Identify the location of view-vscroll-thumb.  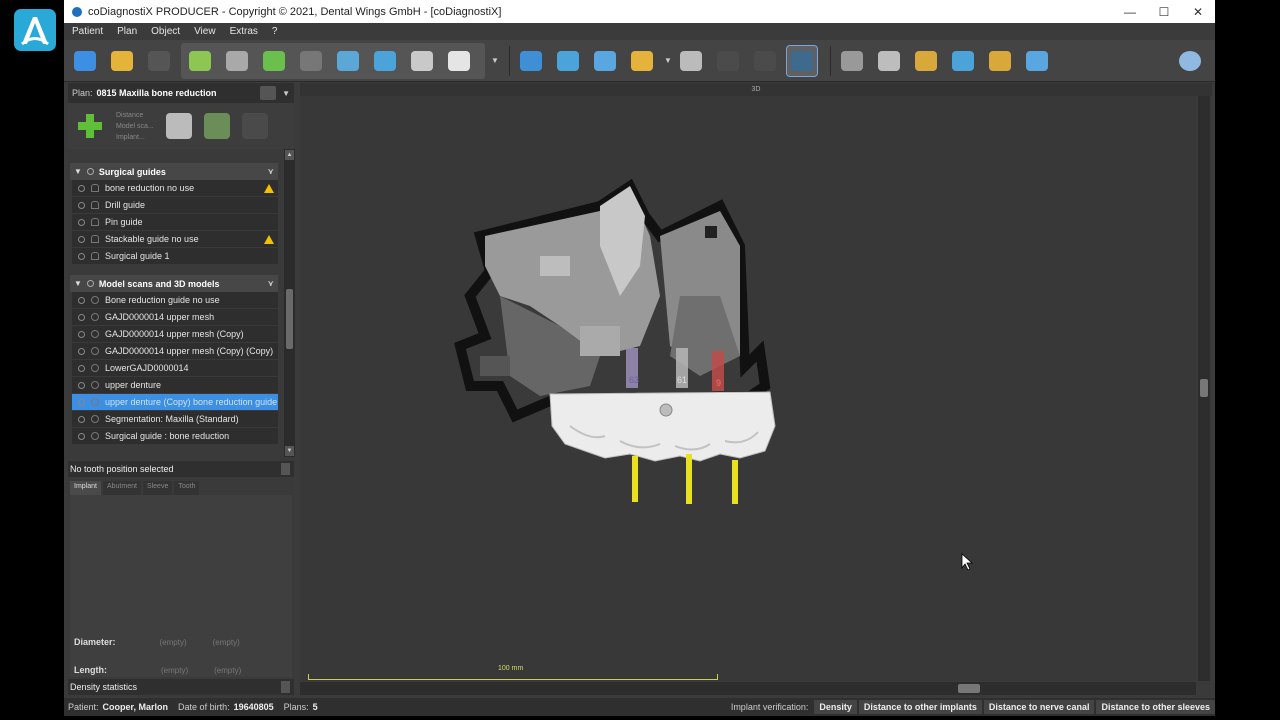
(1204, 388).